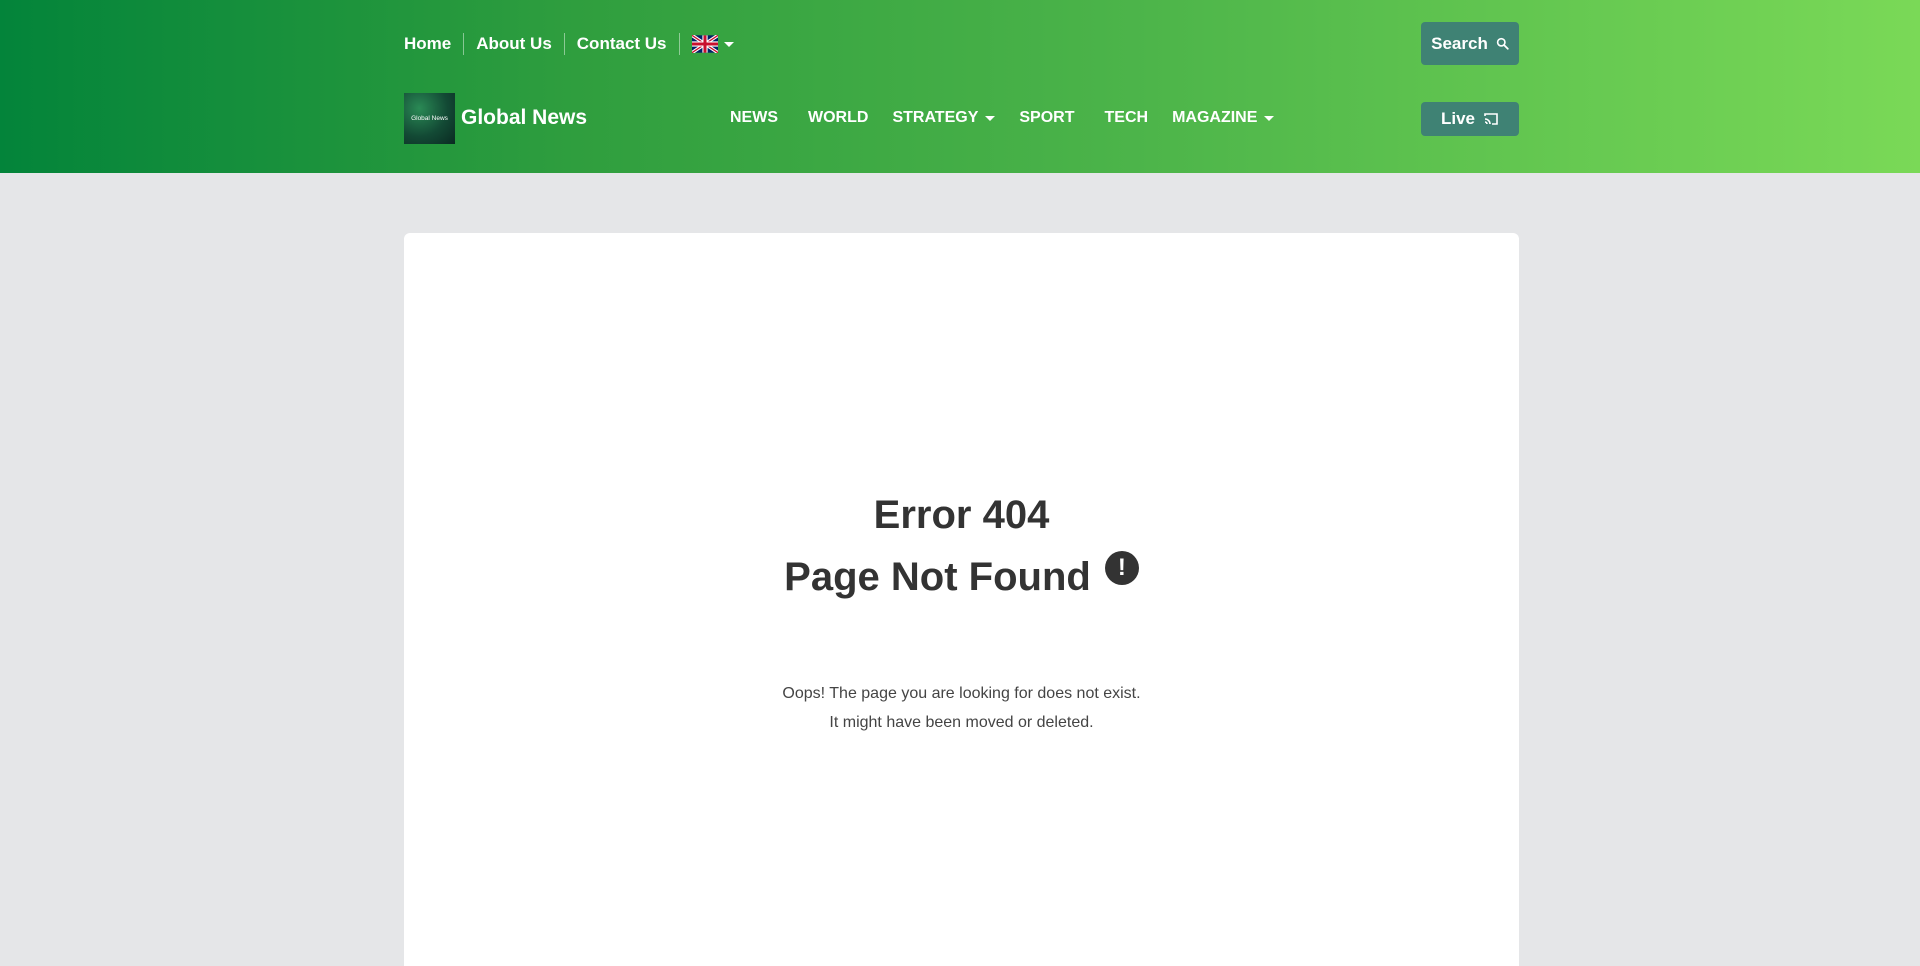 This screenshot has height=966, width=1920. I want to click on nav-item-label: WORLD, so click(838, 117).